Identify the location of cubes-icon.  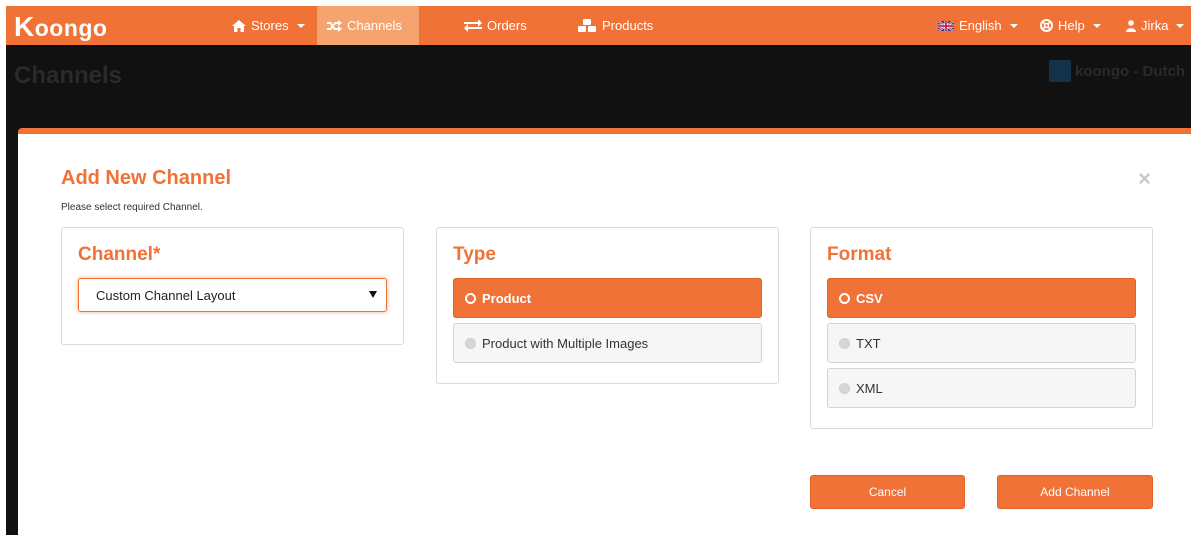
(587, 25).